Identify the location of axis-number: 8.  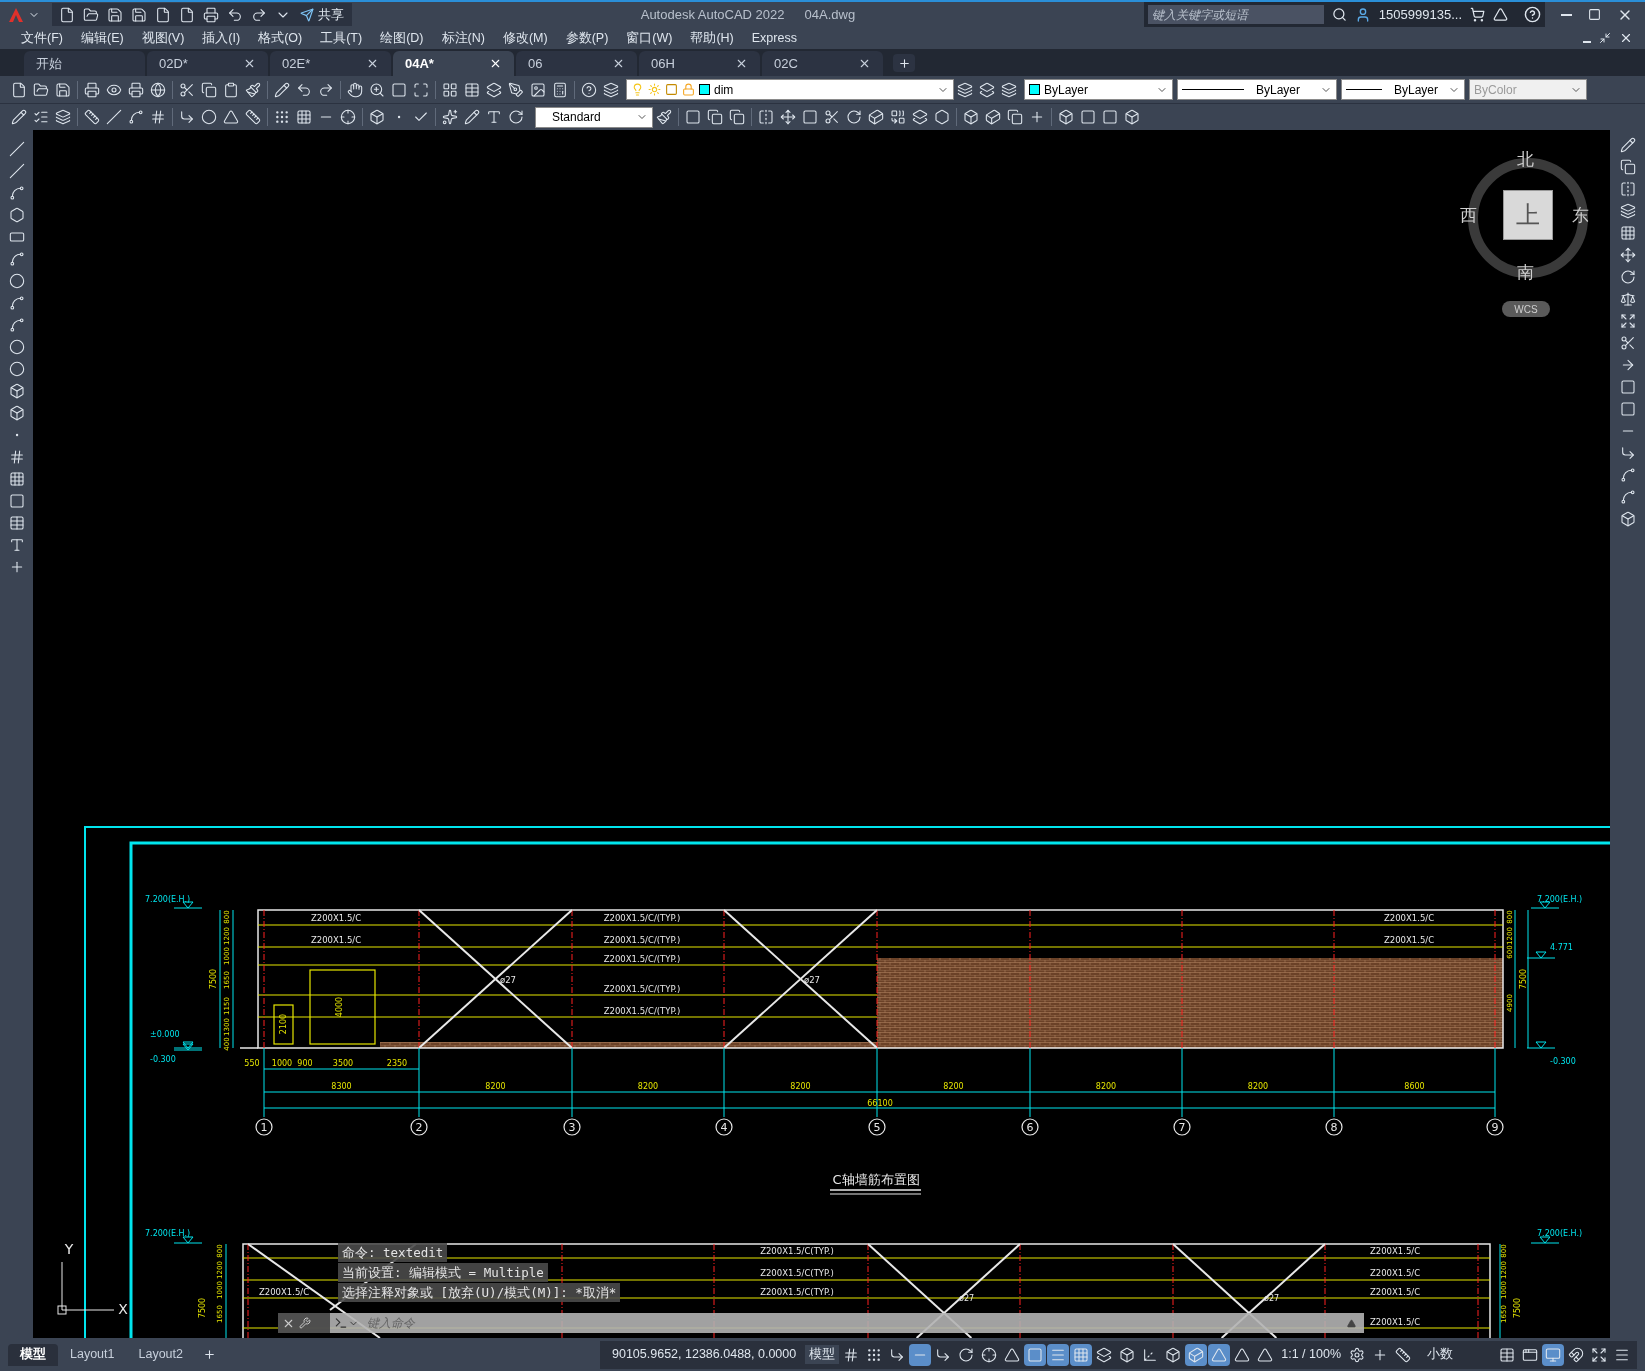
(1334, 1127).